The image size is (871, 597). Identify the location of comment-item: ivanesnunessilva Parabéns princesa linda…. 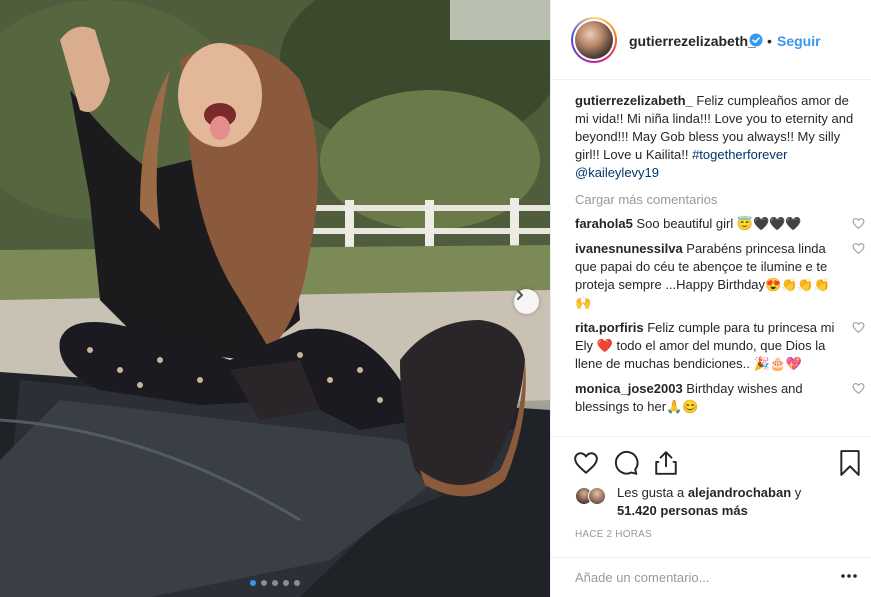
(720, 276).